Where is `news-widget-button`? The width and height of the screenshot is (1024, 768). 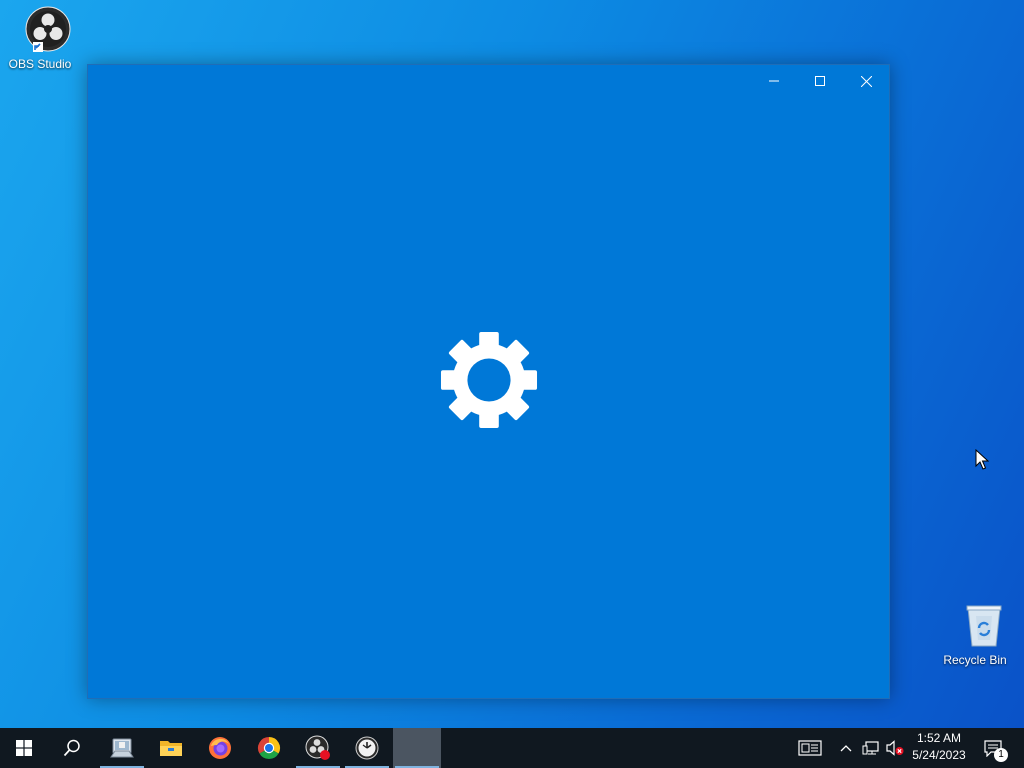
news-widget-button is located at coordinates (810, 748).